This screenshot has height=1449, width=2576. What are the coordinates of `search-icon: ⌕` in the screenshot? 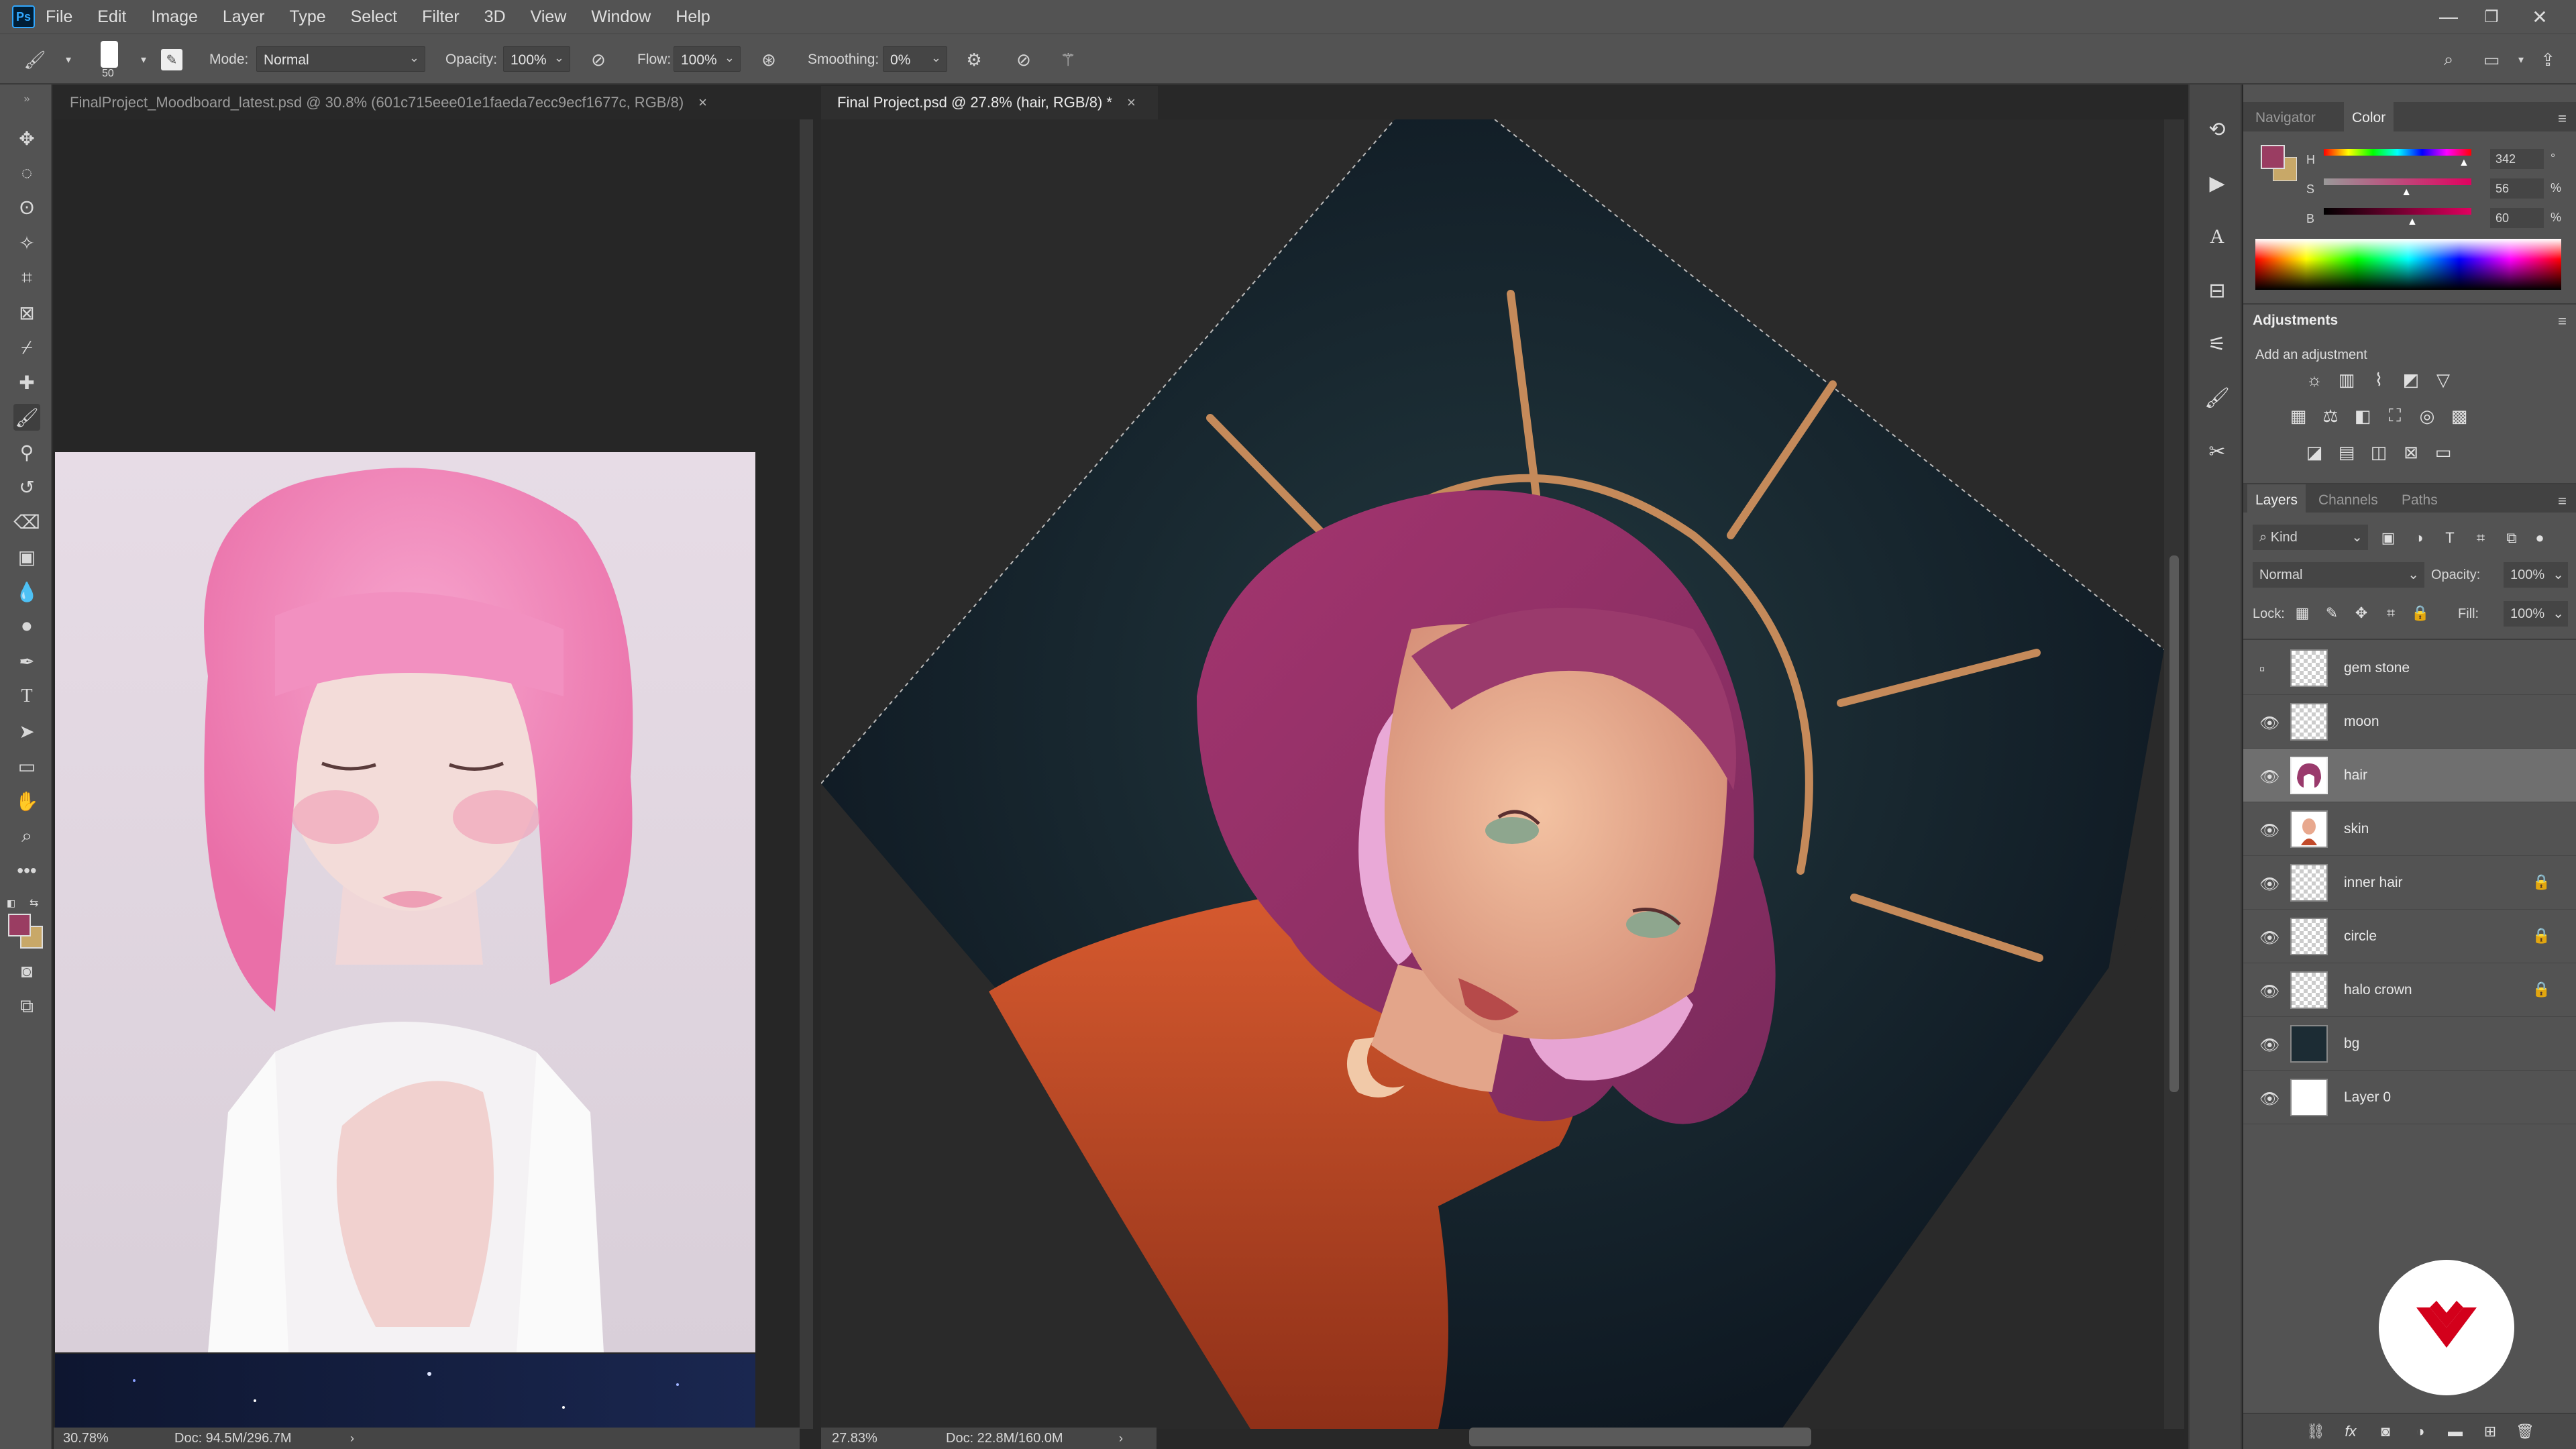 It's located at (2448, 60).